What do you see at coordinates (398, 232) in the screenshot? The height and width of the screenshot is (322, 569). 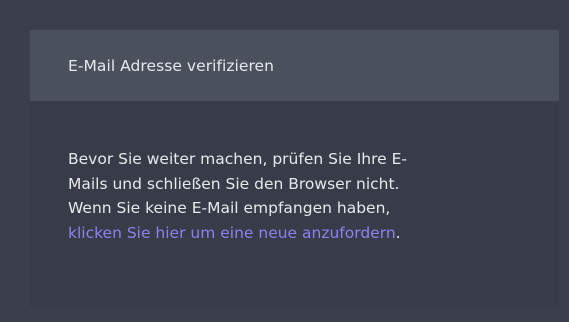 I see `link-suffix: .` at bounding box center [398, 232].